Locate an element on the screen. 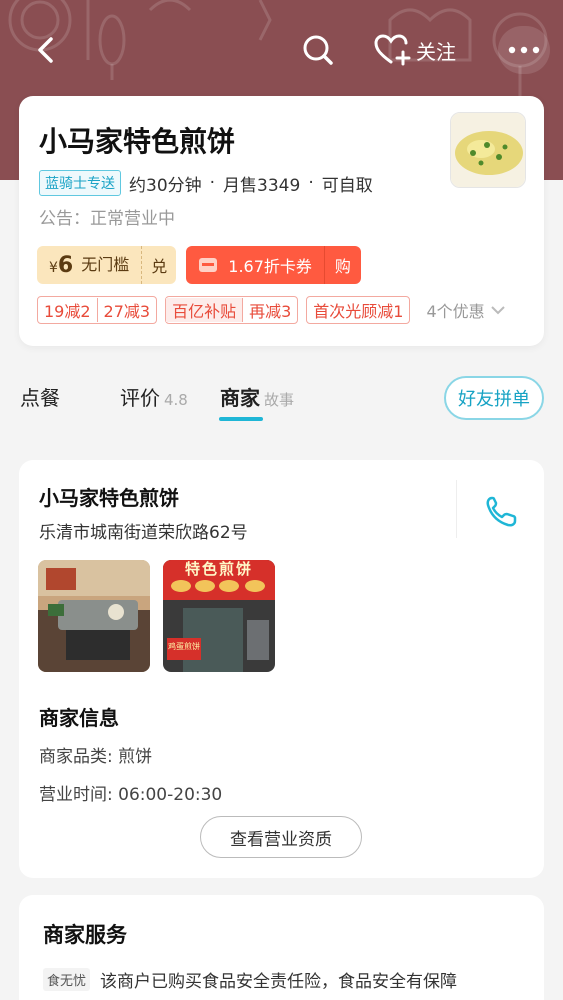 The width and height of the screenshot is (563, 1000). tab-reviews-label: 评价 is located at coordinates (140, 398).